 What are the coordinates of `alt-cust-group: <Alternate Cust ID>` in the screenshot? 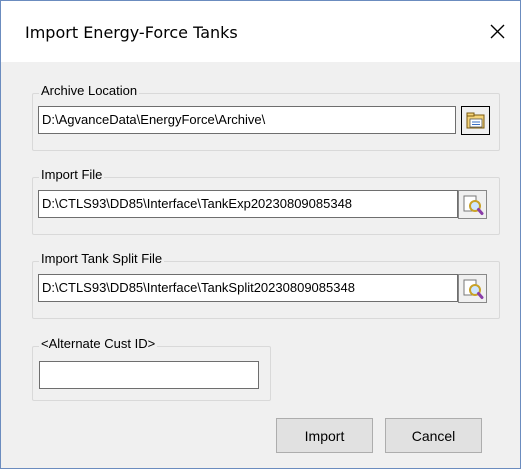 It's located at (151, 368).